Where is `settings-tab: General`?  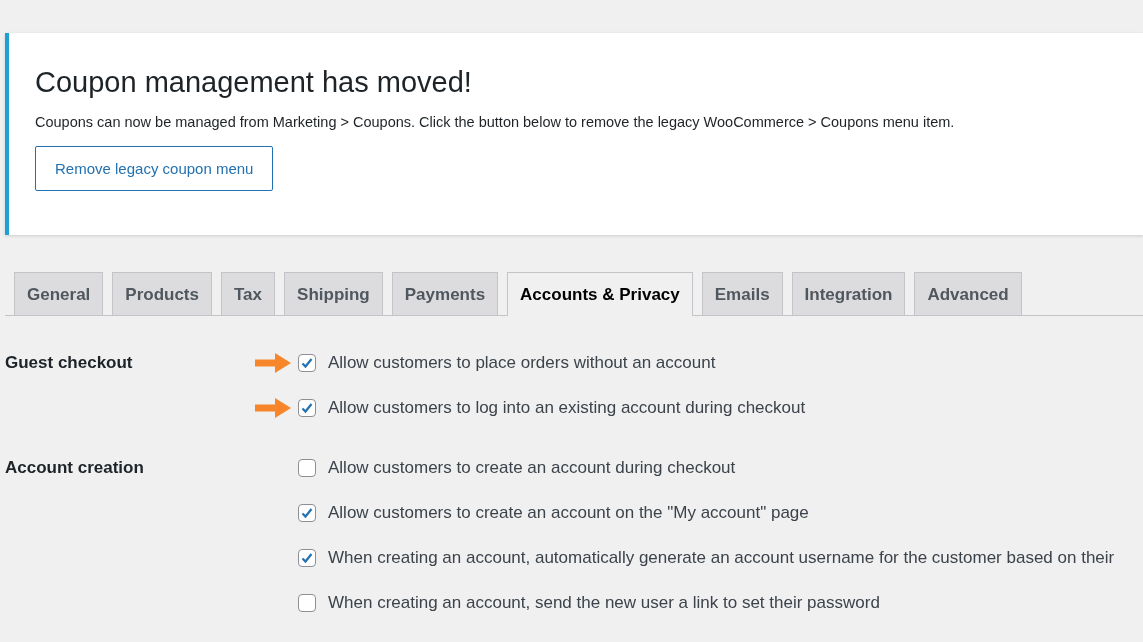
settings-tab: General is located at coordinates (59, 293).